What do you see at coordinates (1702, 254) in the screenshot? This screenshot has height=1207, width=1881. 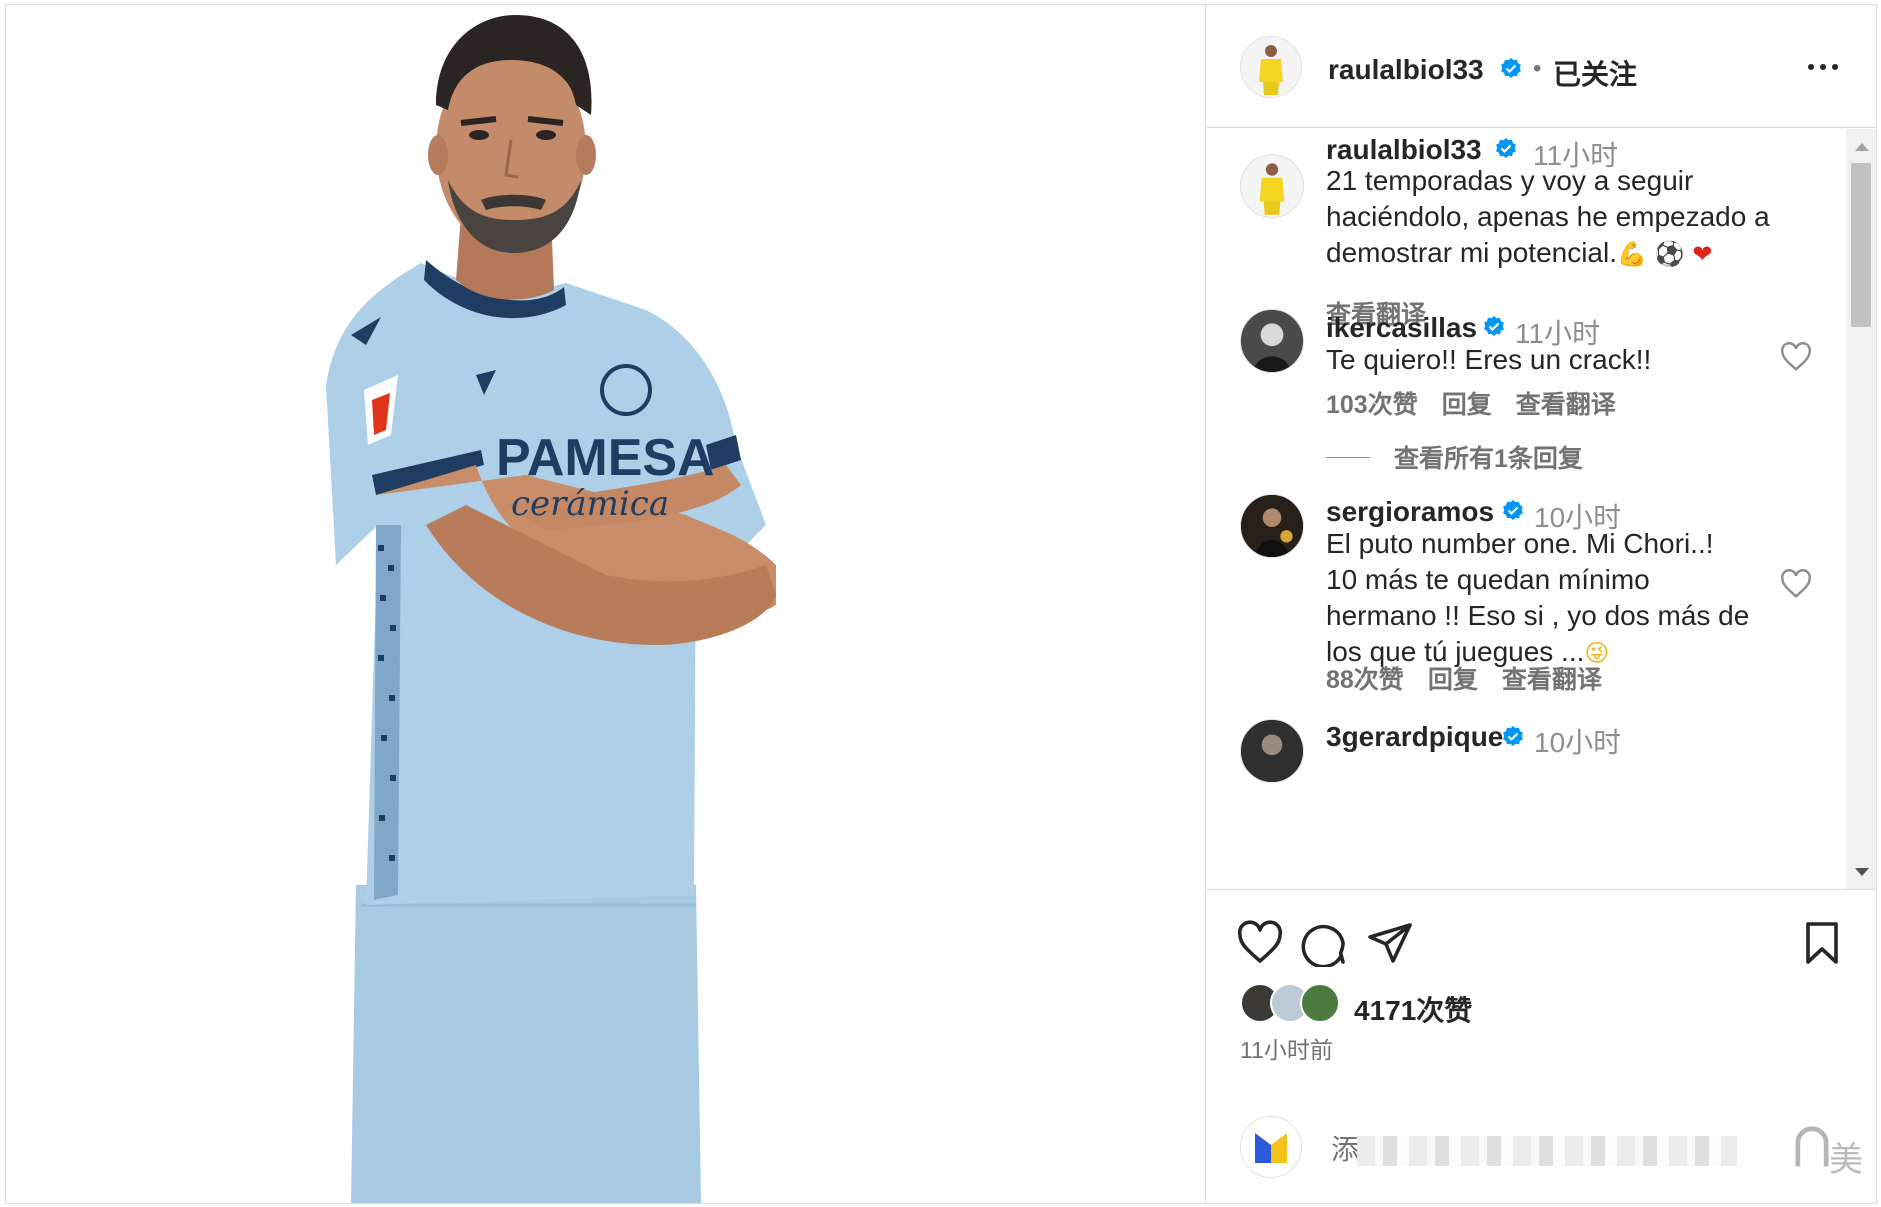 I see `red-heart-icon: ❤` at bounding box center [1702, 254].